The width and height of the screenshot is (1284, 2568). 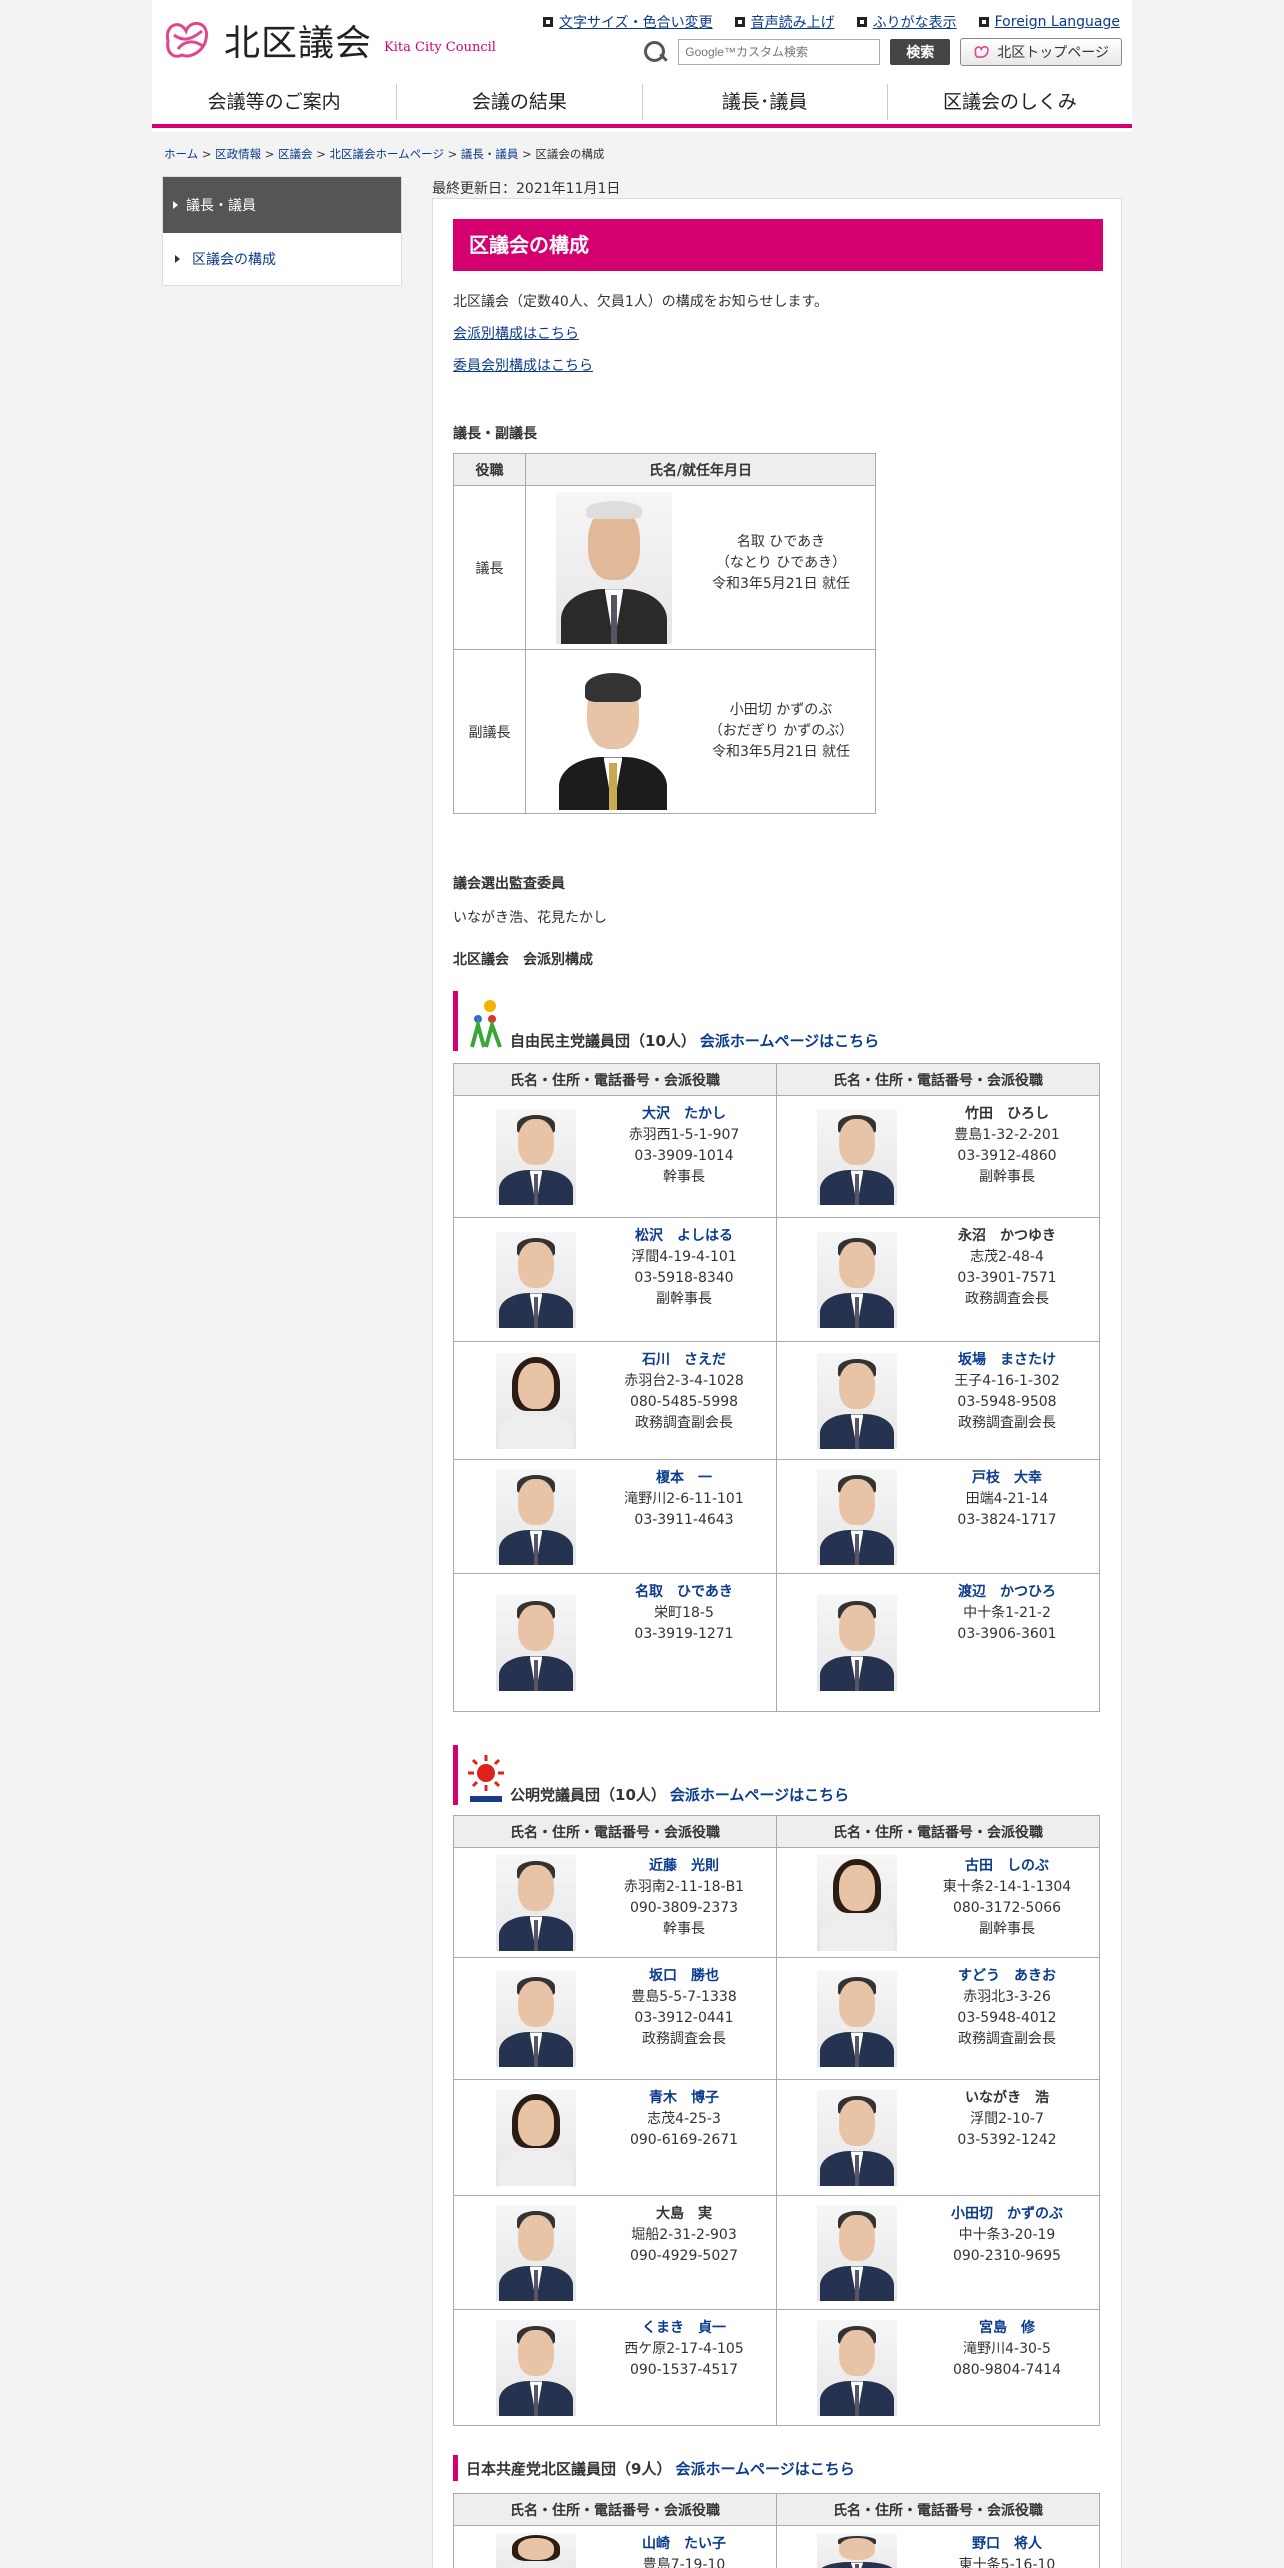 I want to click on party-komeito-heading: 公明党議員団（10人） 会派ホームページはこちら, so click(x=651, y=1775).